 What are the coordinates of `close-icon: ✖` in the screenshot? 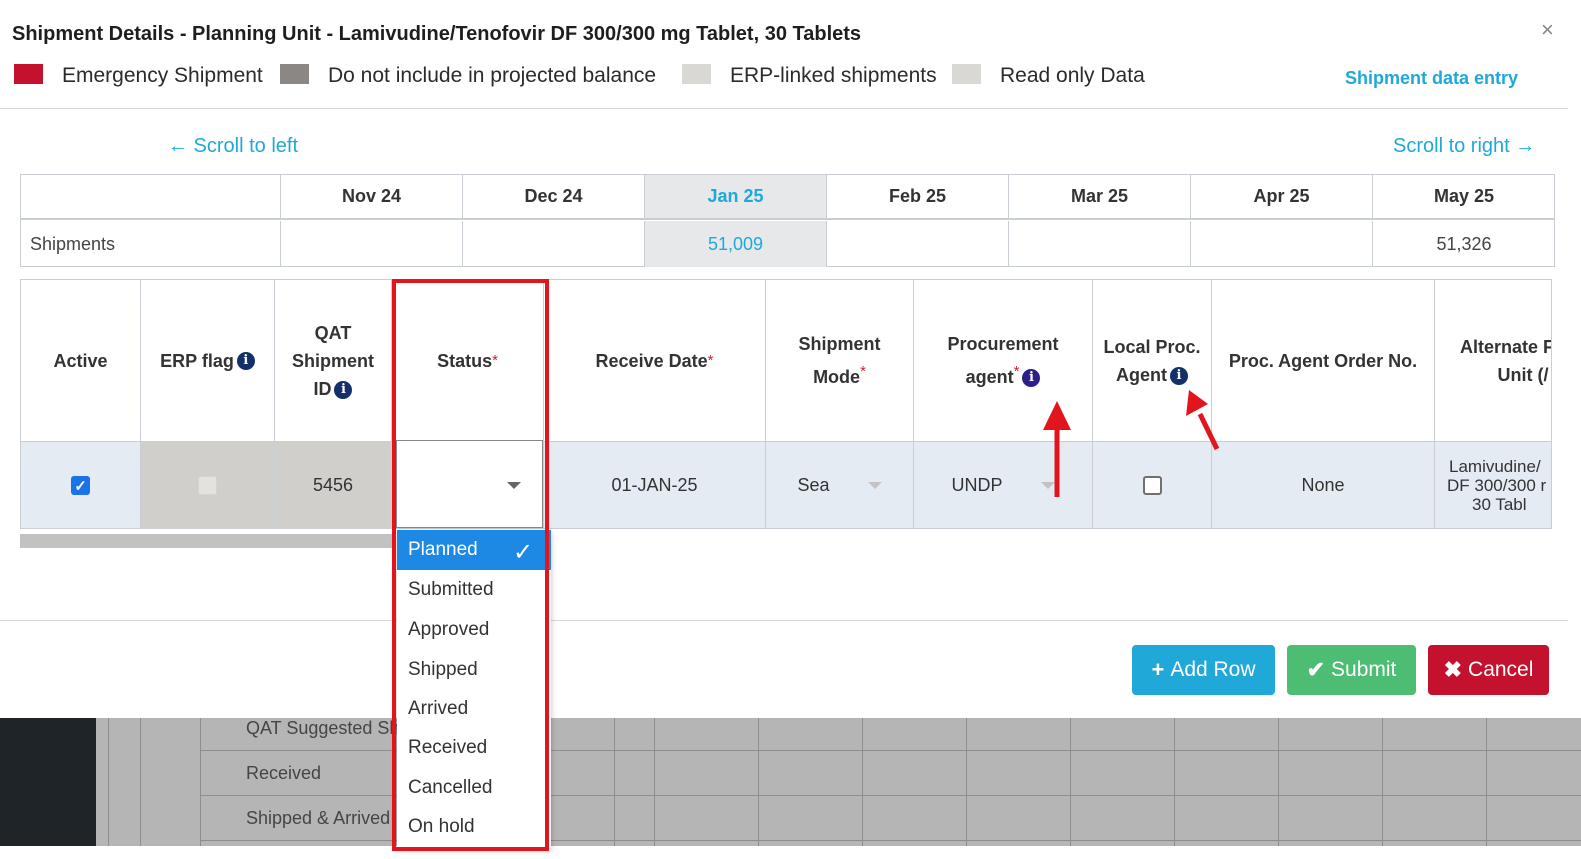 It's located at (1453, 669).